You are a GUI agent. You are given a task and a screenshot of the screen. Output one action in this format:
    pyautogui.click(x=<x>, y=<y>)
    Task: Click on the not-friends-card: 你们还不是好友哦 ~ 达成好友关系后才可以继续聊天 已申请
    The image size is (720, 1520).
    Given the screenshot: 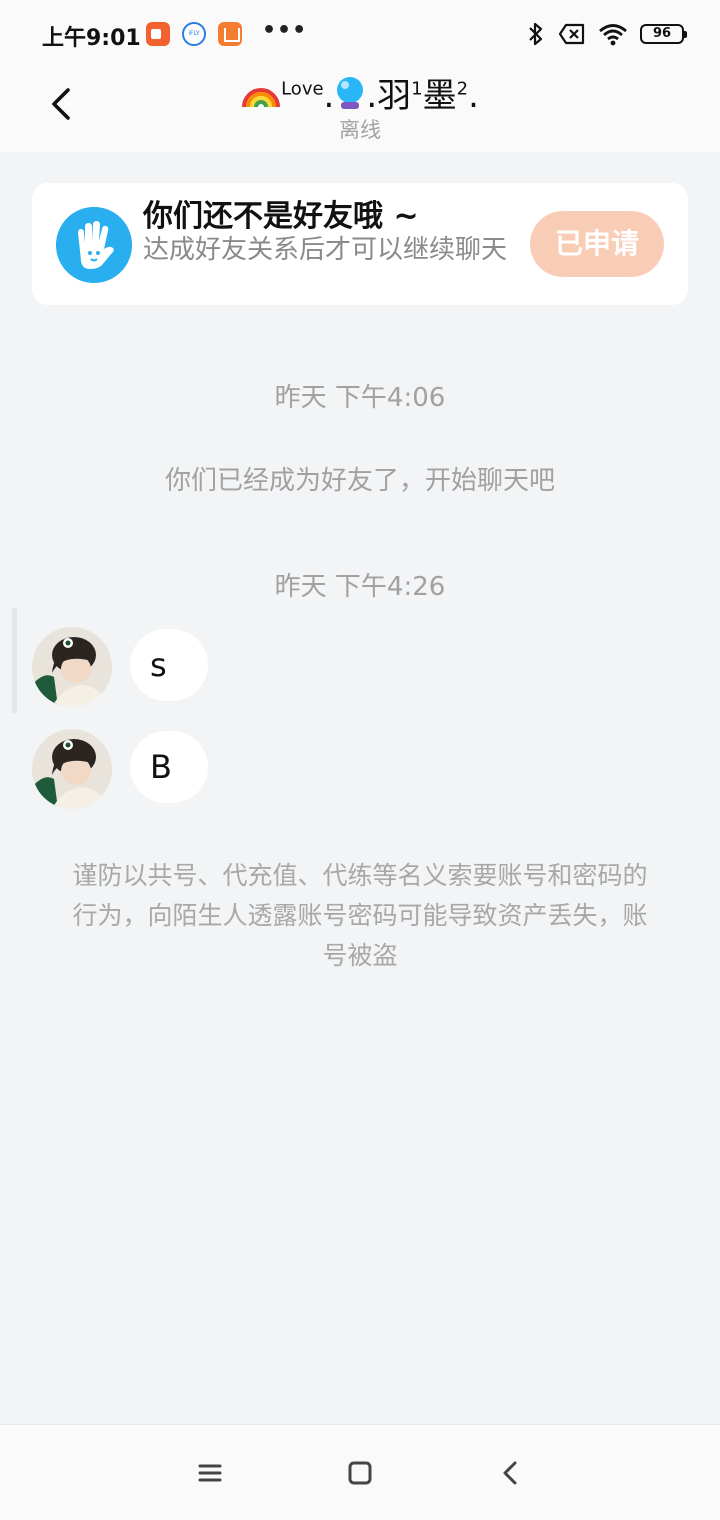 What is the action you would take?
    pyautogui.click(x=360, y=244)
    